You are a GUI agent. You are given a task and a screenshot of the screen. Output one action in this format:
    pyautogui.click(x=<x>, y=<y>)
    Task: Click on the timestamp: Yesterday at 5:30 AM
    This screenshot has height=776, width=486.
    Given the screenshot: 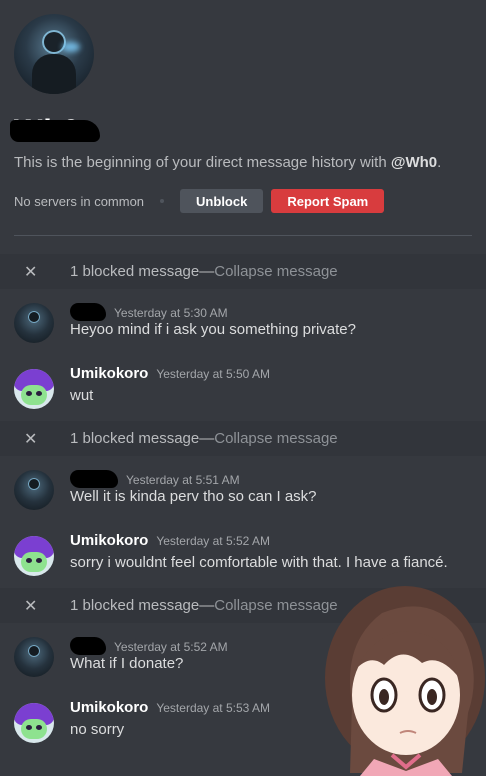 What is the action you would take?
    pyautogui.click(x=171, y=313)
    